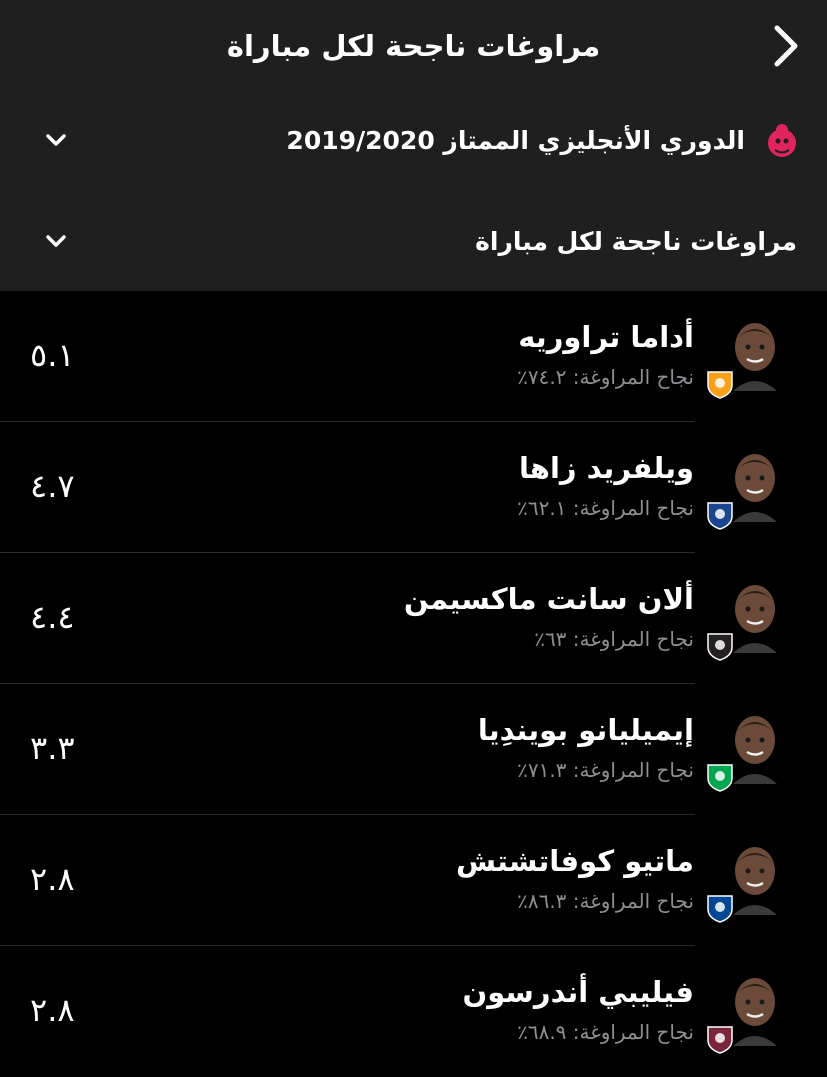  I want to click on wolves-badge-icon, so click(720, 385).